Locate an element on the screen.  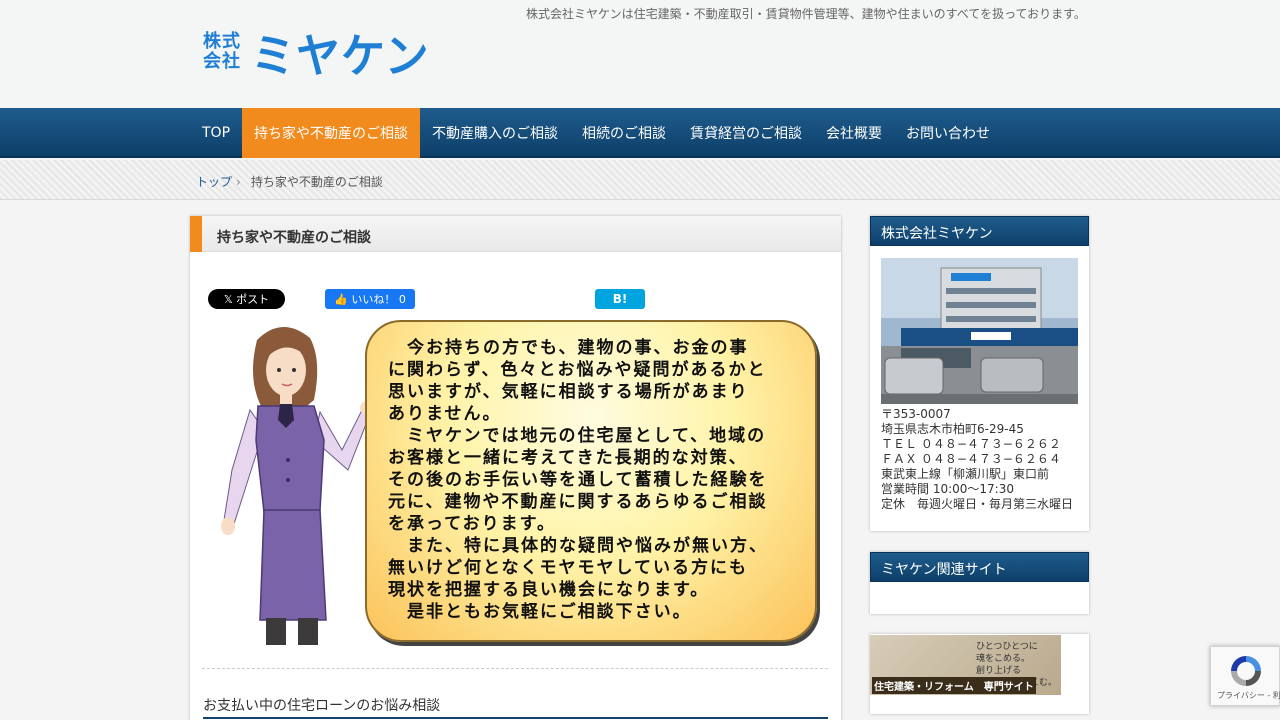
page-title-bar: 持ち家や不動産のご相談 is located at coordinates (515, 234).